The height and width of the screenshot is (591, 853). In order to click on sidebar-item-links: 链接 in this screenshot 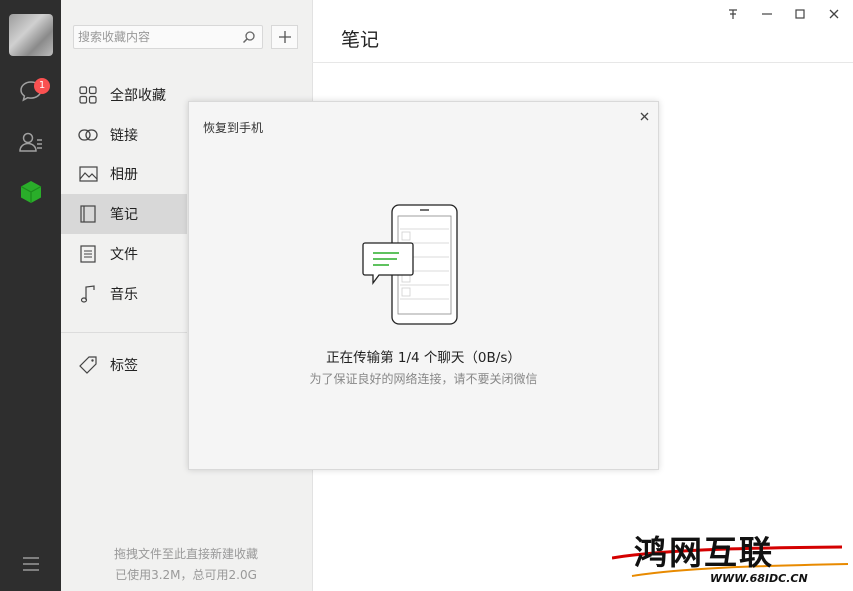, I will do `click(124, 135)`.